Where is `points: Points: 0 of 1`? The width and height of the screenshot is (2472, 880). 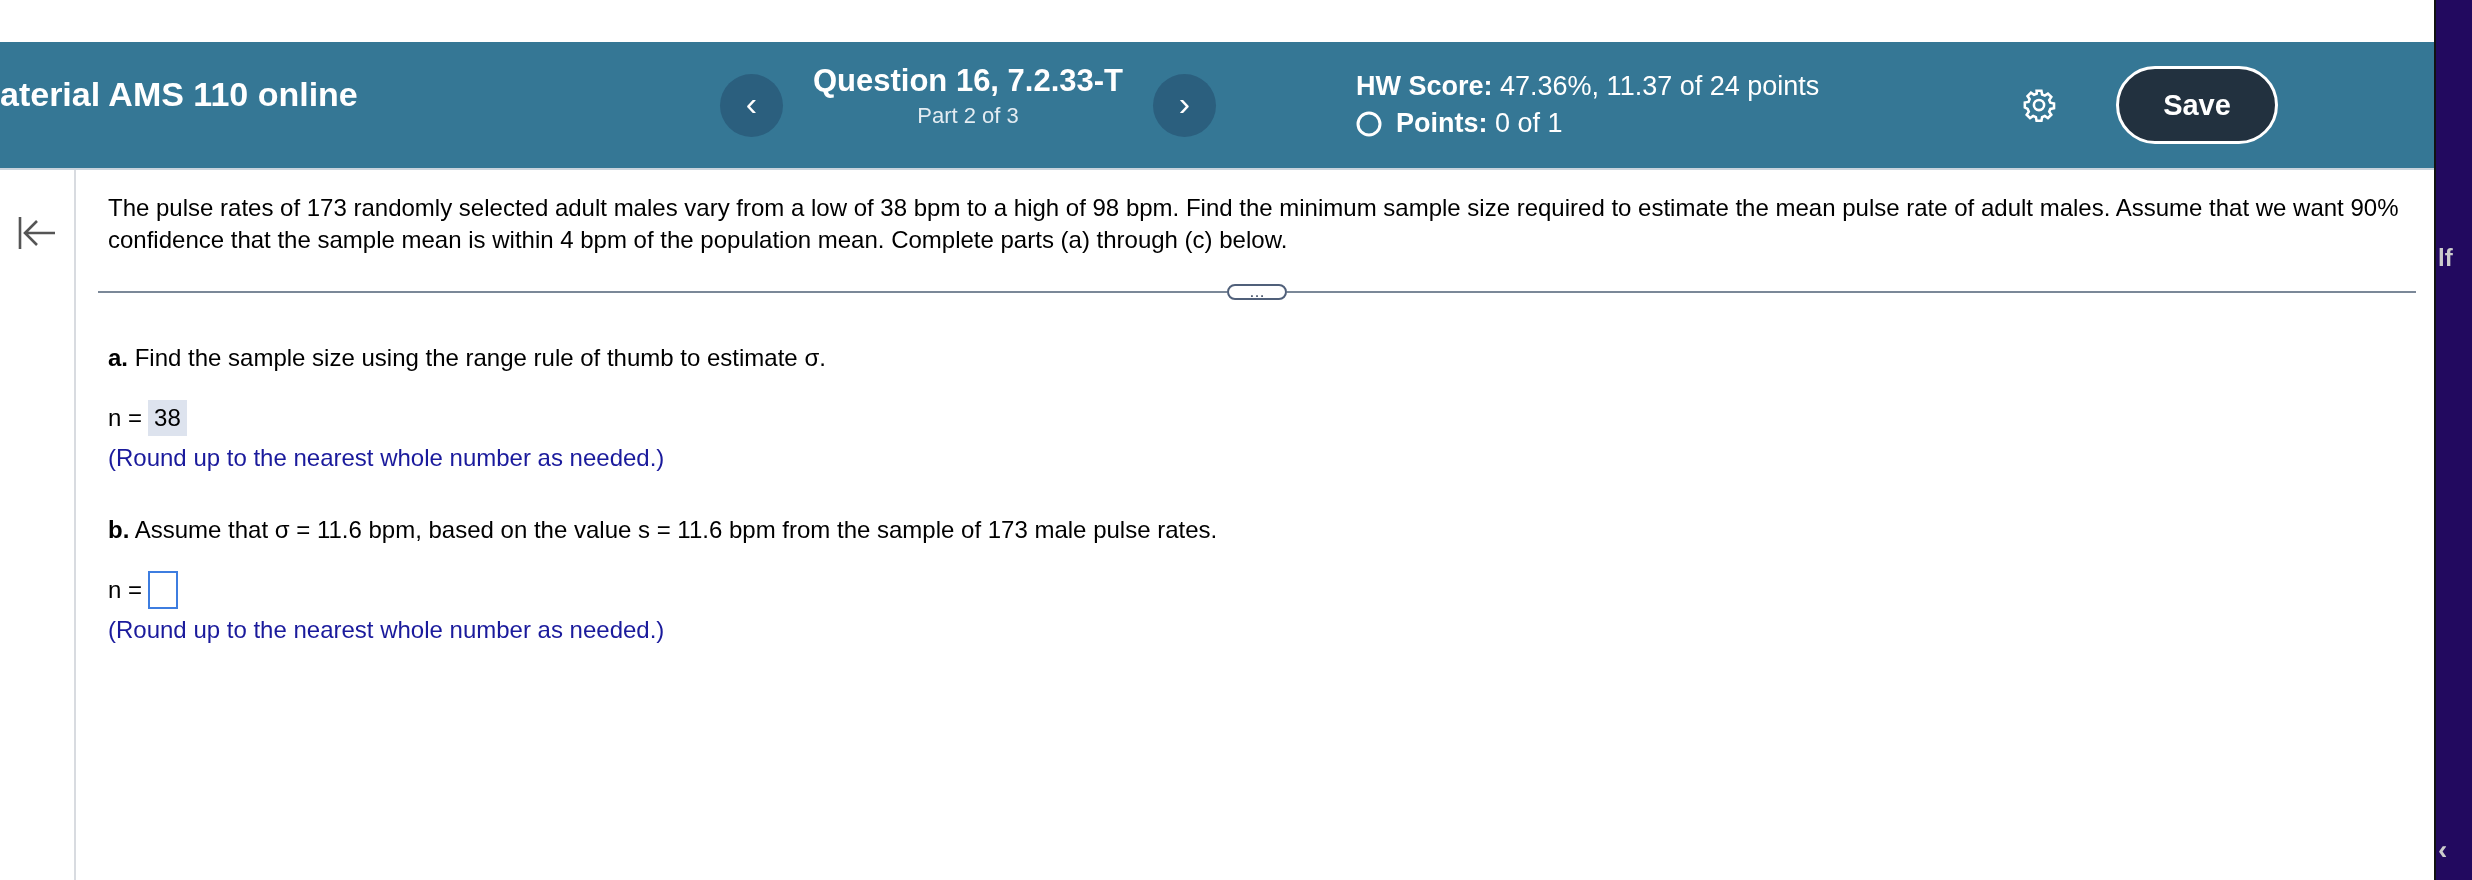
points: Points: 0 of 1 is located at coordinates (1479, 123).